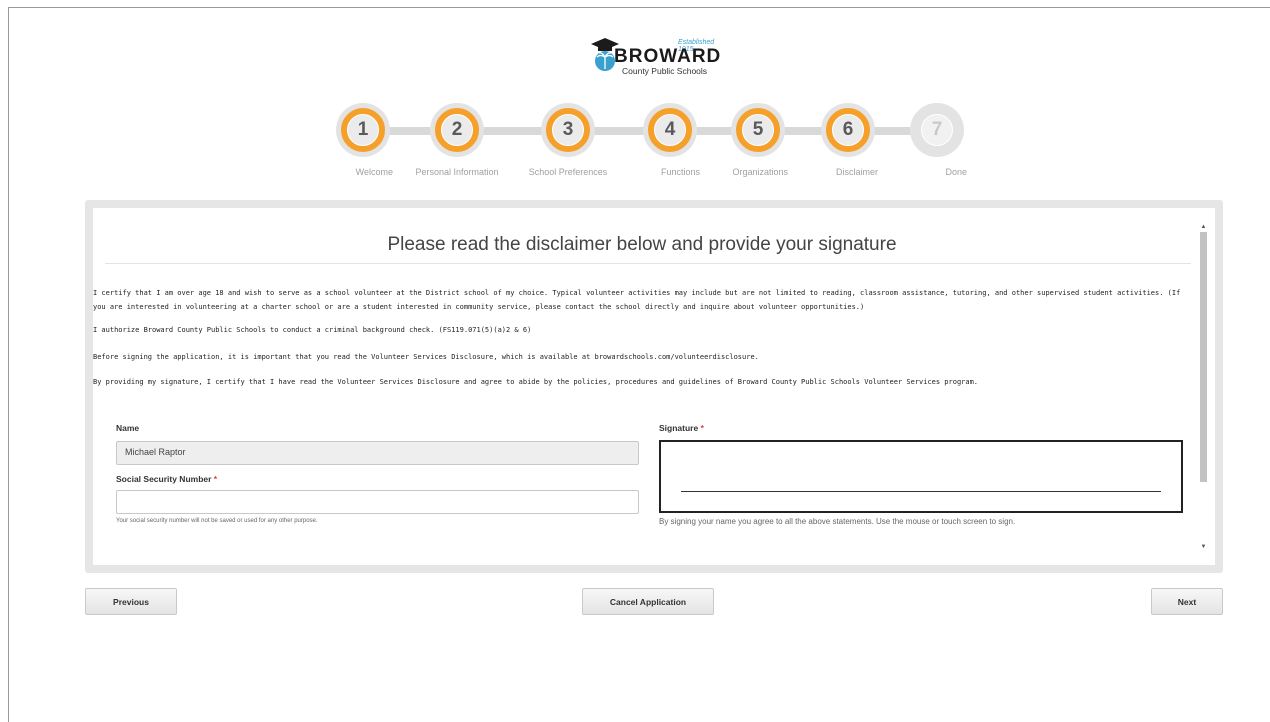 The image size is (1270, 722). What do you see at coordinates (856, 172) in the screenshot?
I see `step-label: Disclaimer` at bounding box center [856, 172].